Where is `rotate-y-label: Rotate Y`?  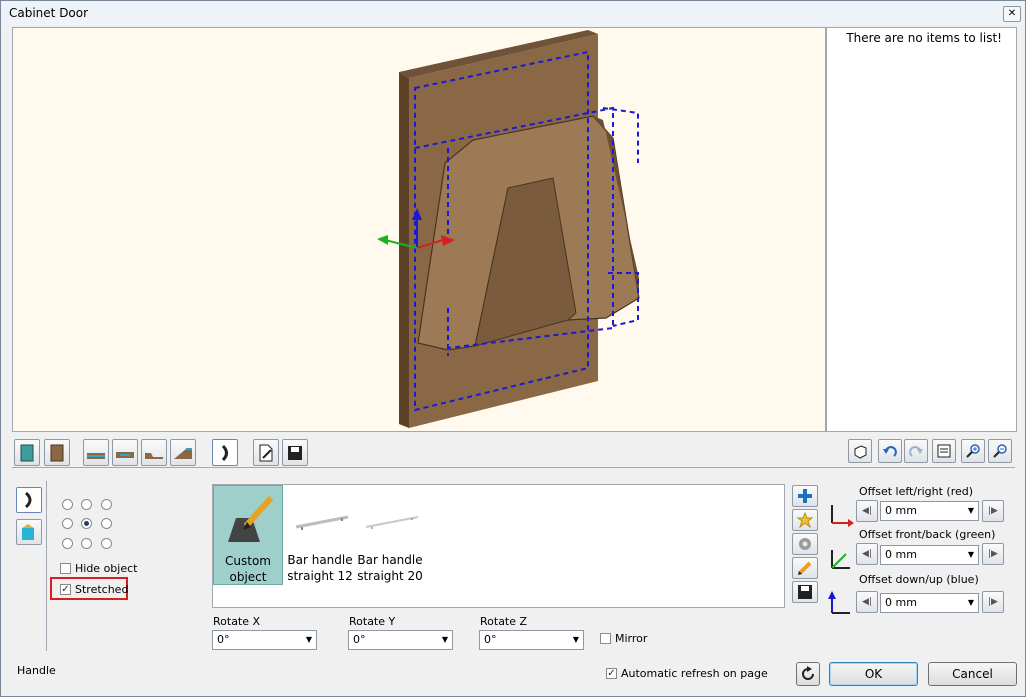 rotate-y-label: Rotate Y is located at coordinates (372, 621).